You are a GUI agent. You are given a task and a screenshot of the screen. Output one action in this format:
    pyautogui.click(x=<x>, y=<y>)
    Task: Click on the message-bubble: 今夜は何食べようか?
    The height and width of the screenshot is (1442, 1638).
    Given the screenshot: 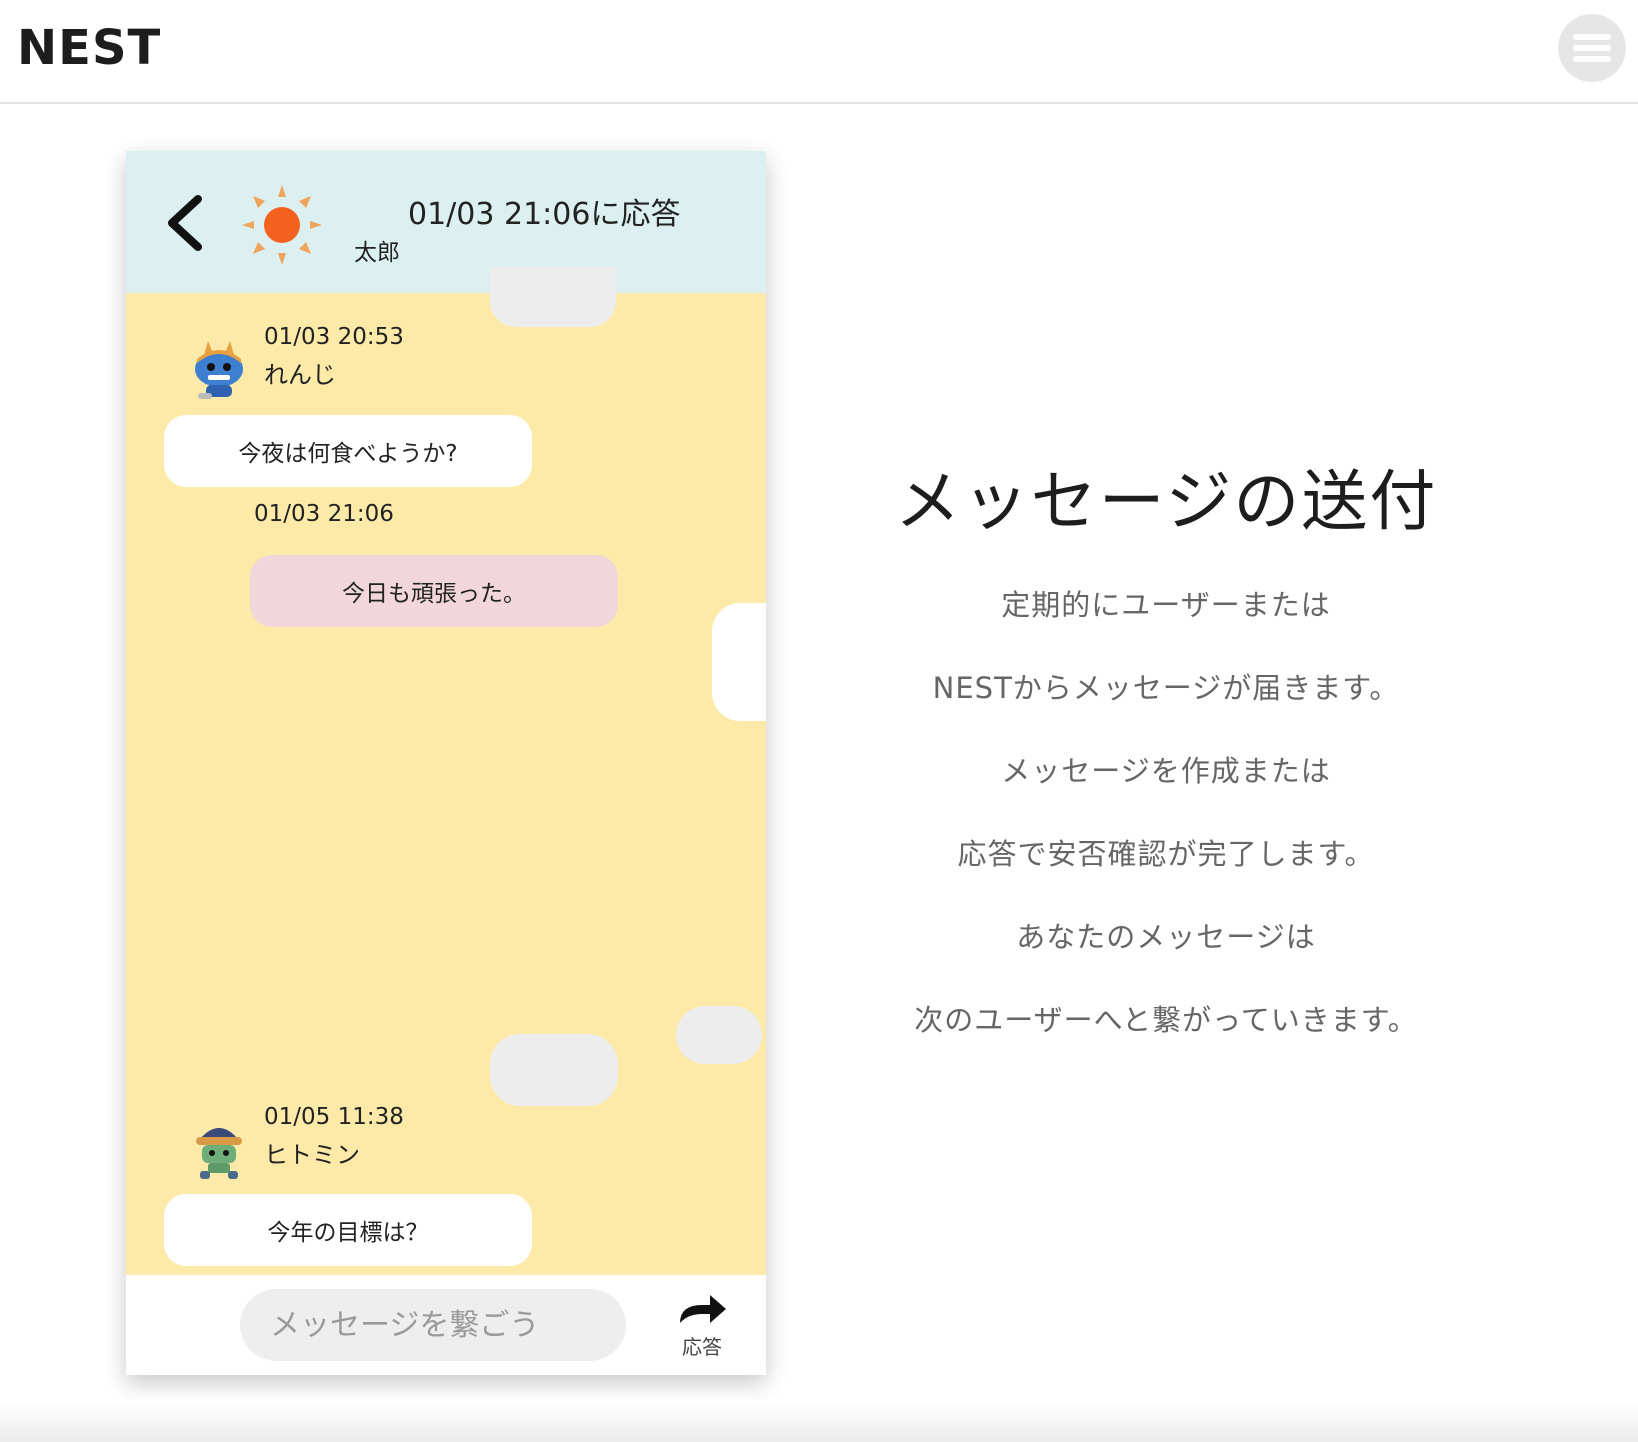 What is the action you would take?
    pyautogui.click(x=348, y=451)
    